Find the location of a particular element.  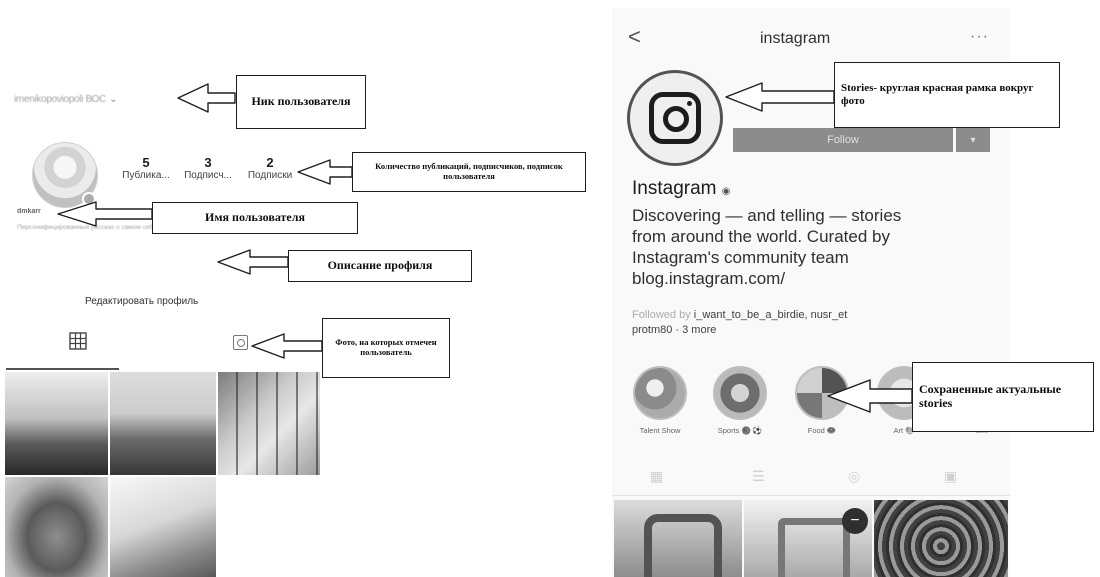

arrow-stories is located at coordinates (780, 97).